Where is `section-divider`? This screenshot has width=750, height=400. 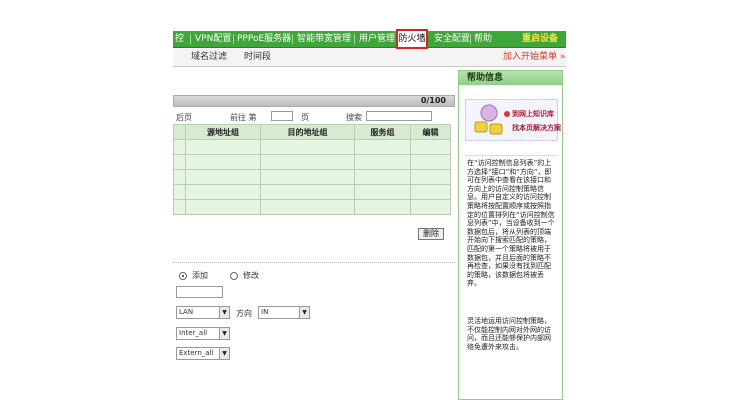
section-divider is located at coordinates (314, 262).